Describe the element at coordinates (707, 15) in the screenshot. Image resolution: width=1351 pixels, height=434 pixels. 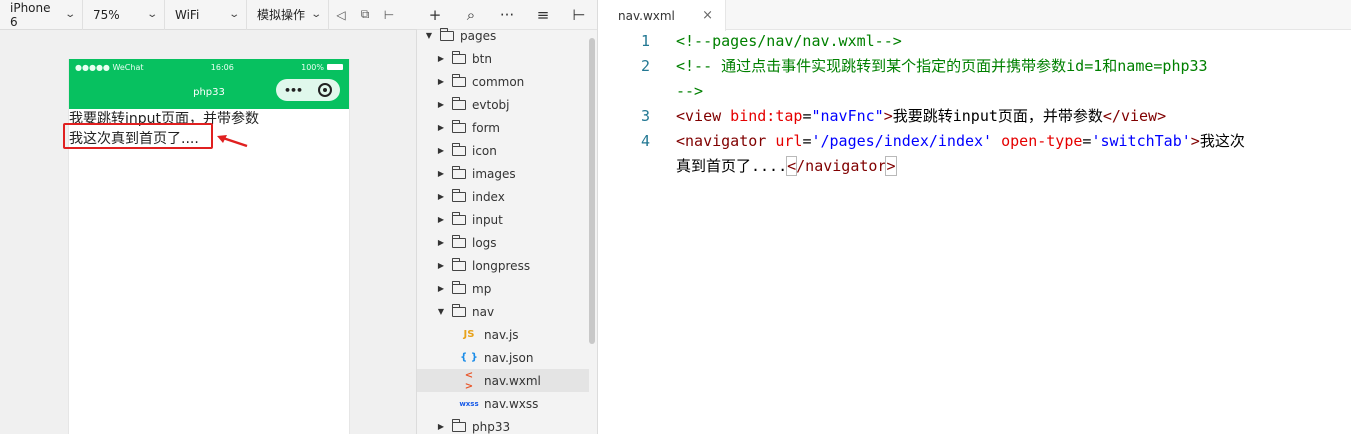
I see `close-icon: ×` at that location.